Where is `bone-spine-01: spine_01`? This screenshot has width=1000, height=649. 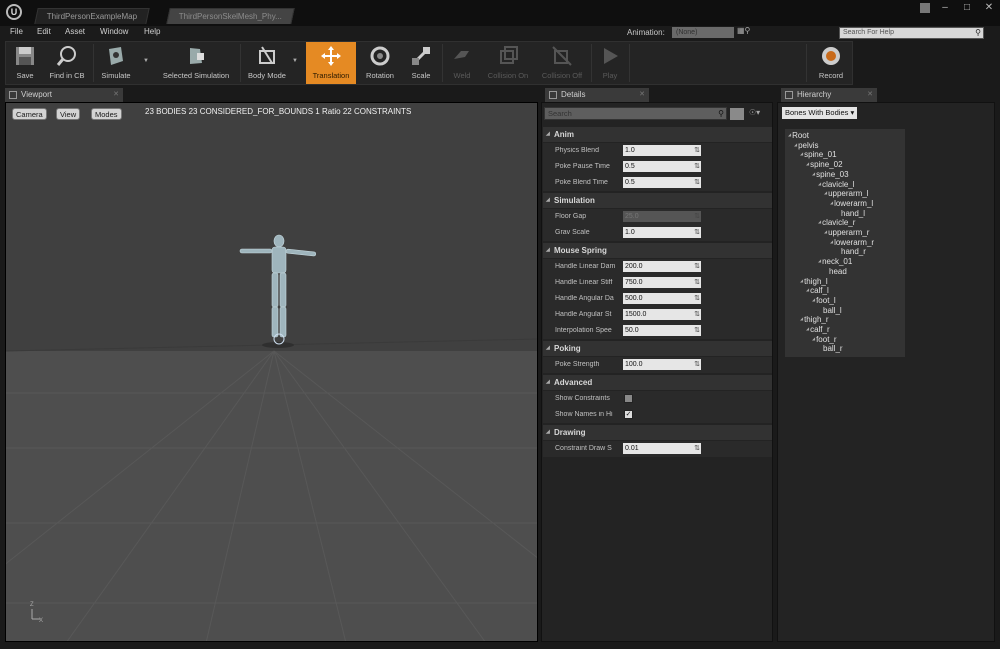 bone-spine-01: spine_01 is located at coordinates (818, 154).